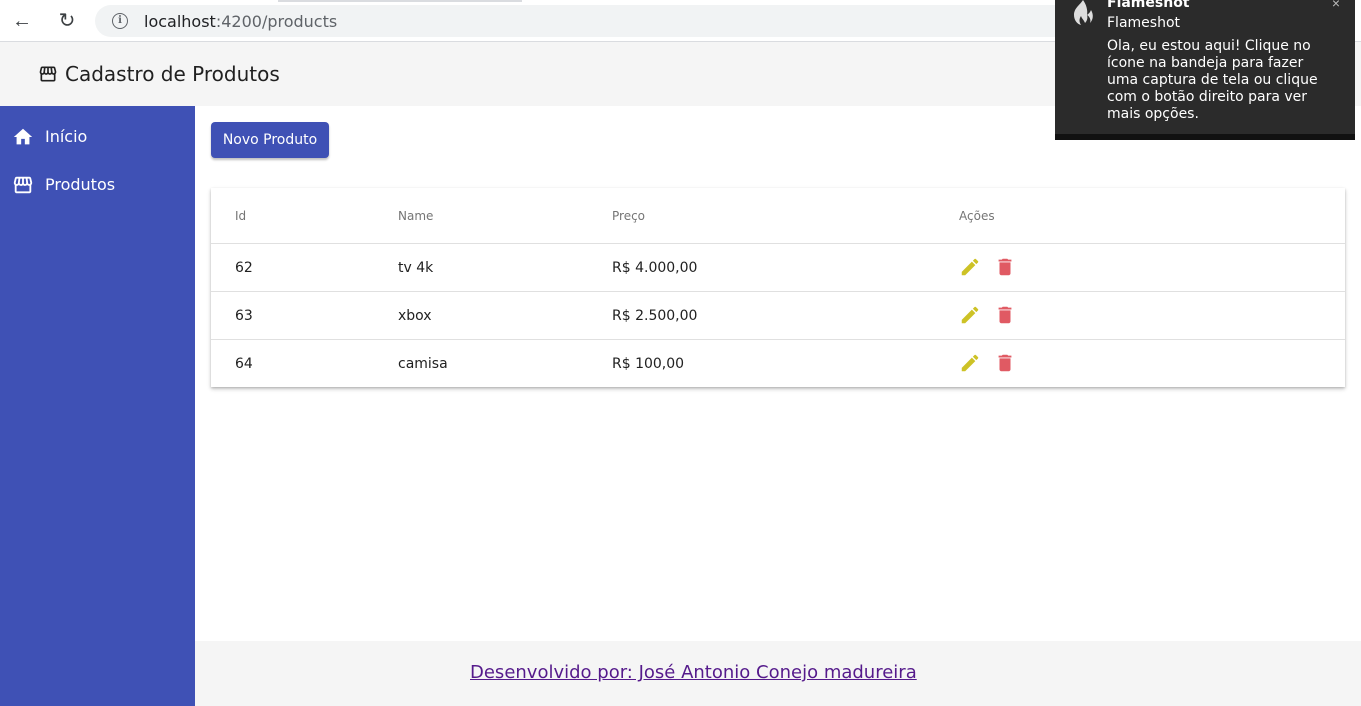 This screenshot has height=706, width=1361. Describe the element at coordinates (1148, 5) in the screenshot. I see `notification-app-name: Flameshot` at that location.